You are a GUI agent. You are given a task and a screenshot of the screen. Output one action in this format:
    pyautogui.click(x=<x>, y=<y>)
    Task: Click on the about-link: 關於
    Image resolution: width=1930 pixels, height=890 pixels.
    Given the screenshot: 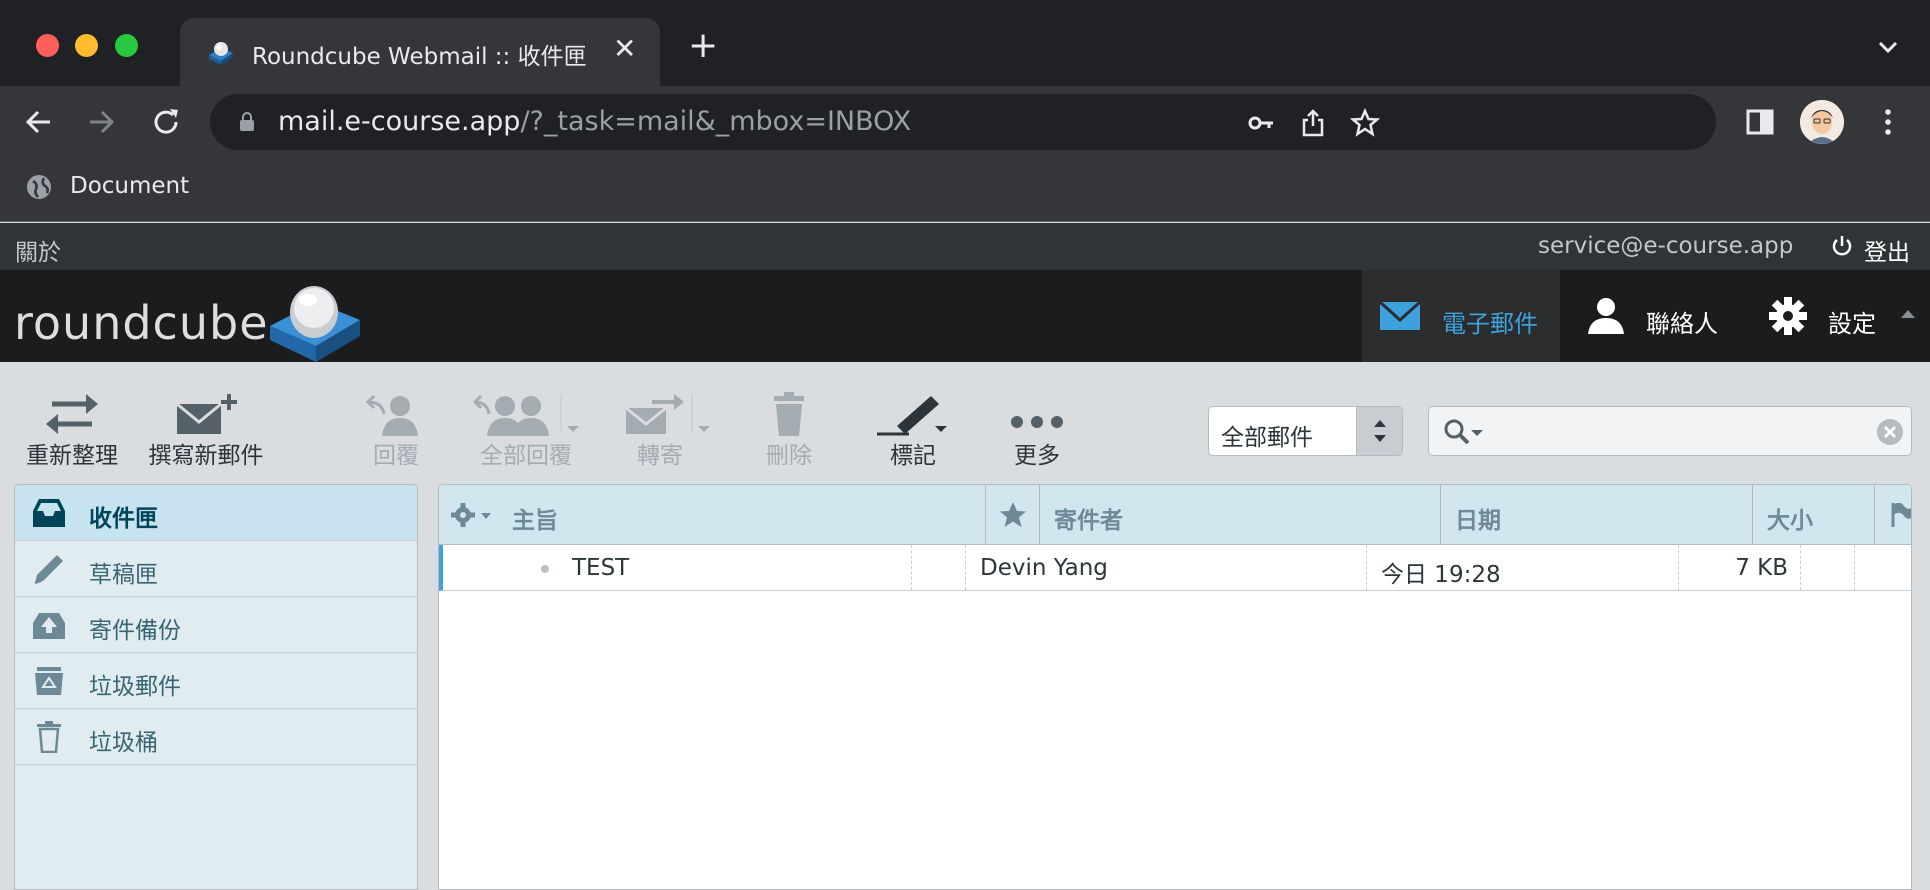 What is the action you would take?
    pyautogui.click(x=38, y=250)
    